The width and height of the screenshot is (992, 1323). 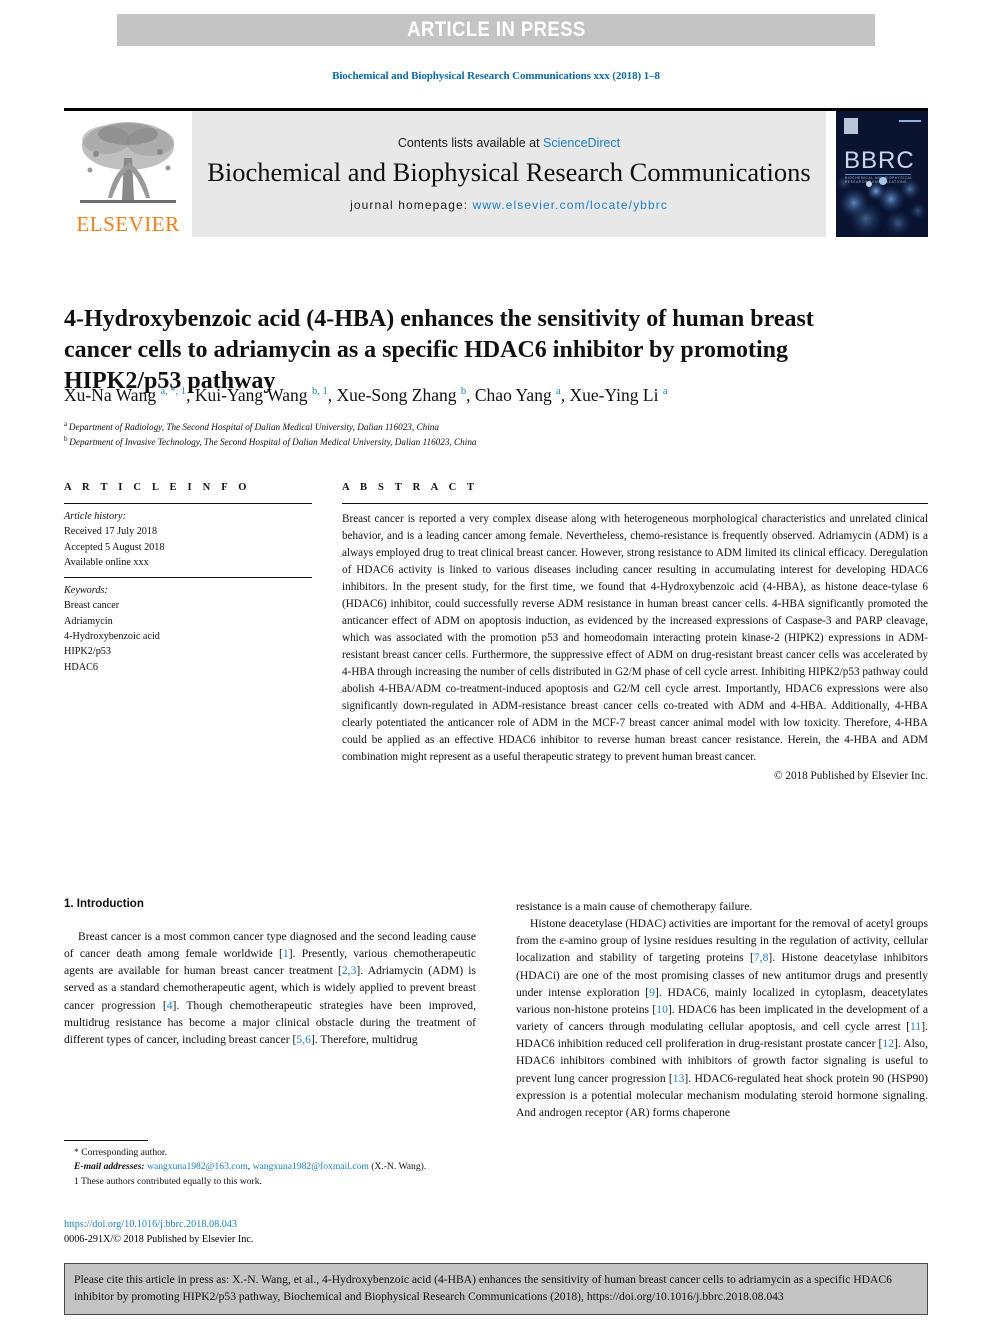 I want to click on citation-reference: 2,3, so click(x=349, y=970).